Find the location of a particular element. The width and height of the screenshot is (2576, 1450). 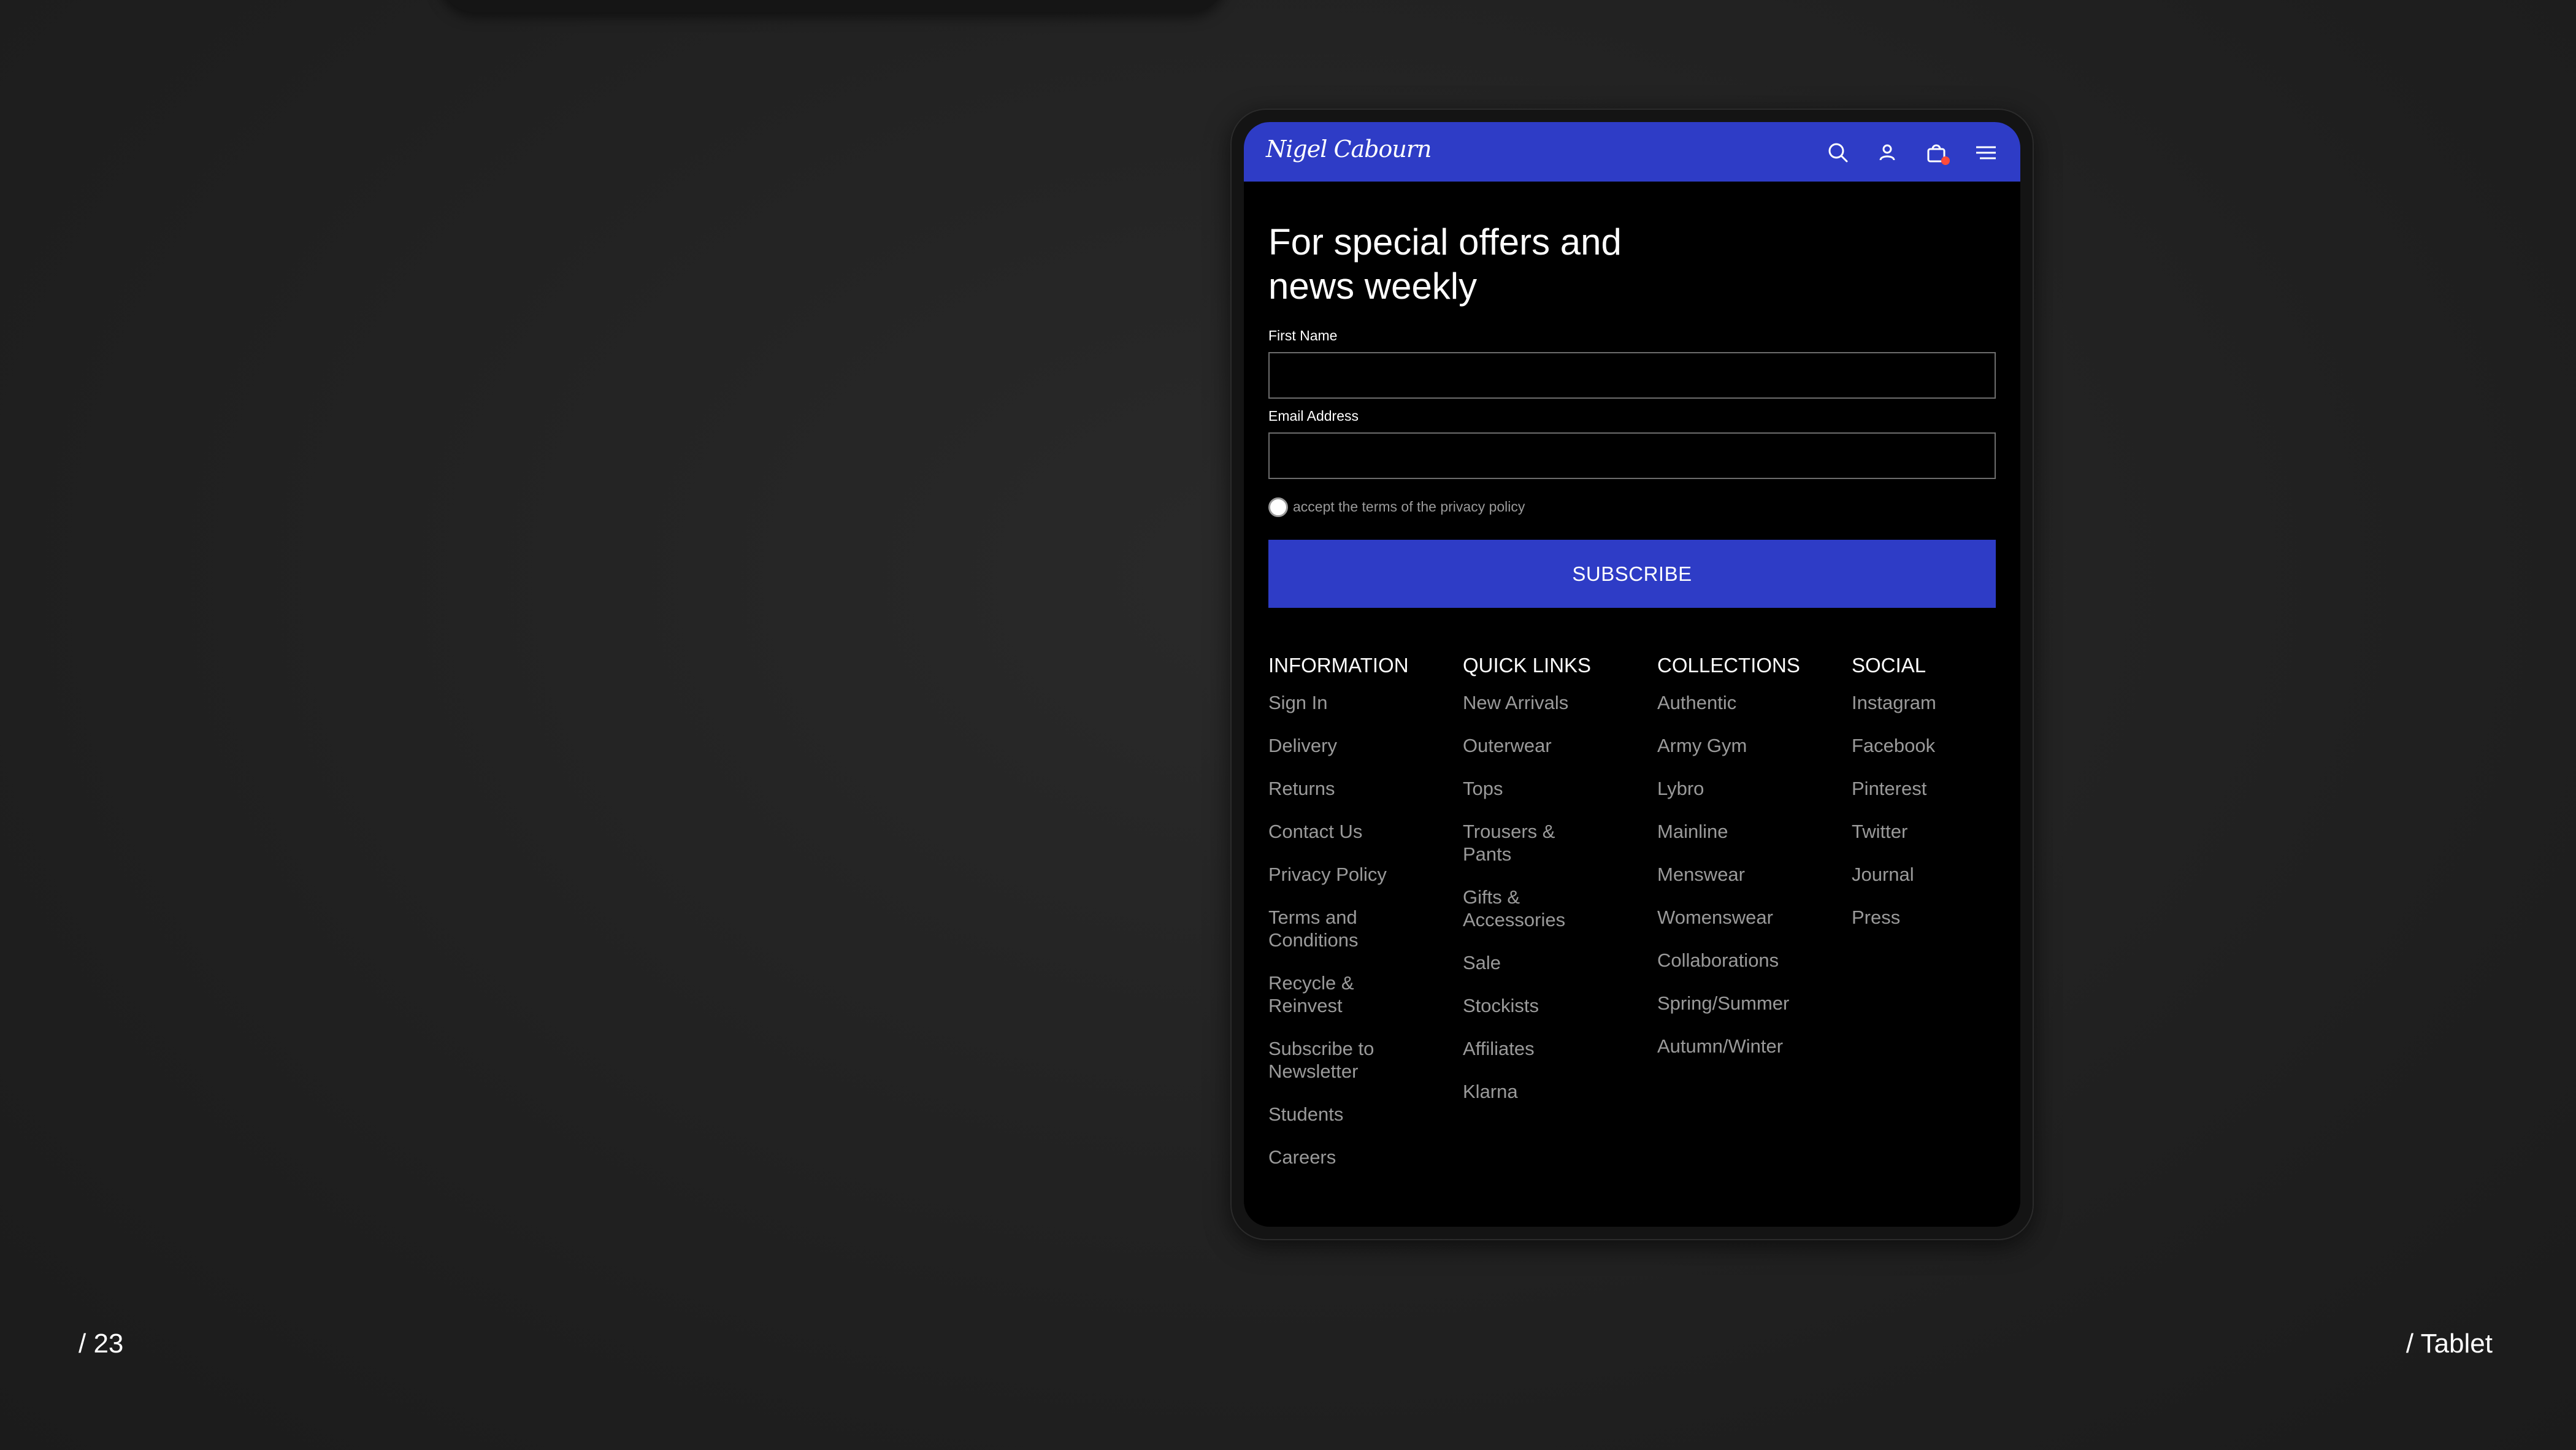

footer-link: Mainline is located at coordinates (1749, 831).